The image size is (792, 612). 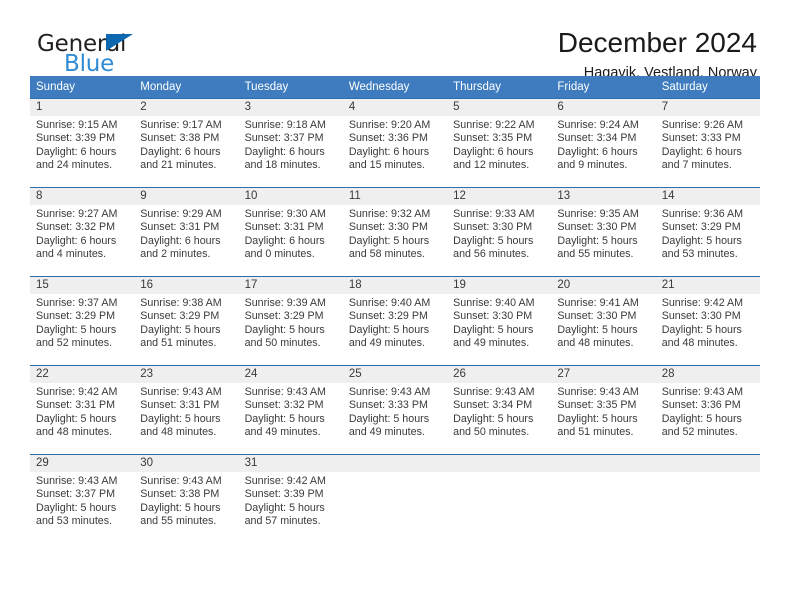 I want to click on day-number: 16, so click(x=147, y=285).